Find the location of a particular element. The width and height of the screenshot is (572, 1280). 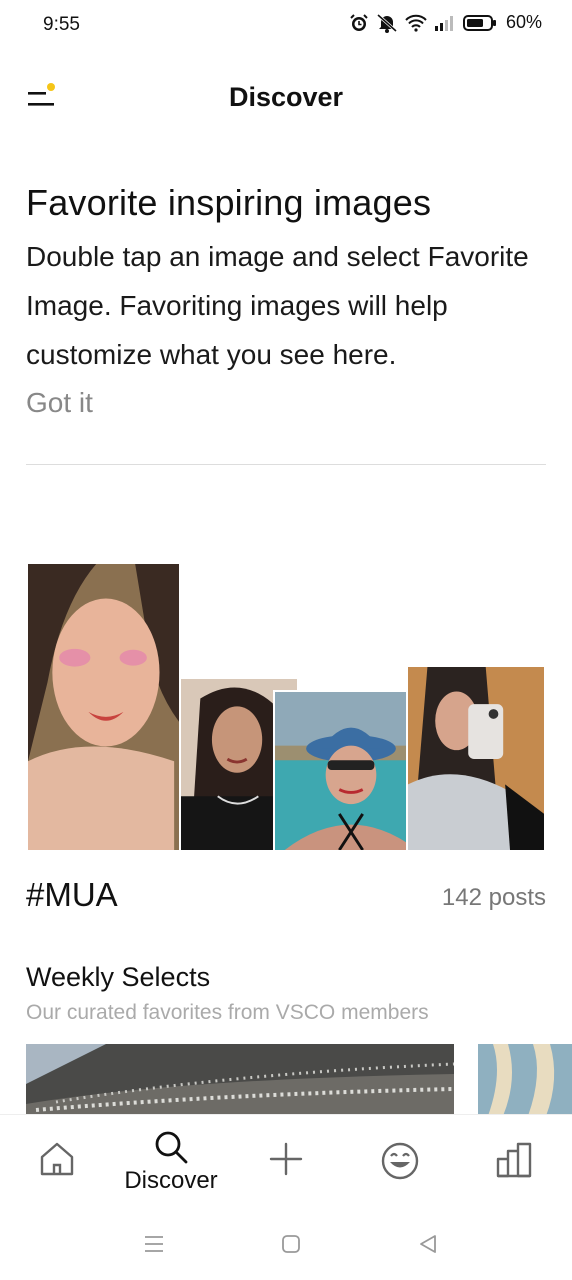

search-icon is located at coordinates (171, 1147).